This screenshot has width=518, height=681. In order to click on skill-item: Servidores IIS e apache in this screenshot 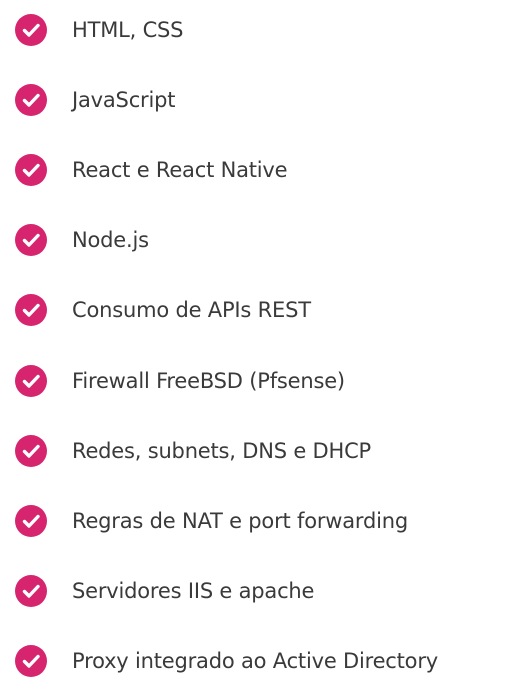, I will do `click(259, 591)`.